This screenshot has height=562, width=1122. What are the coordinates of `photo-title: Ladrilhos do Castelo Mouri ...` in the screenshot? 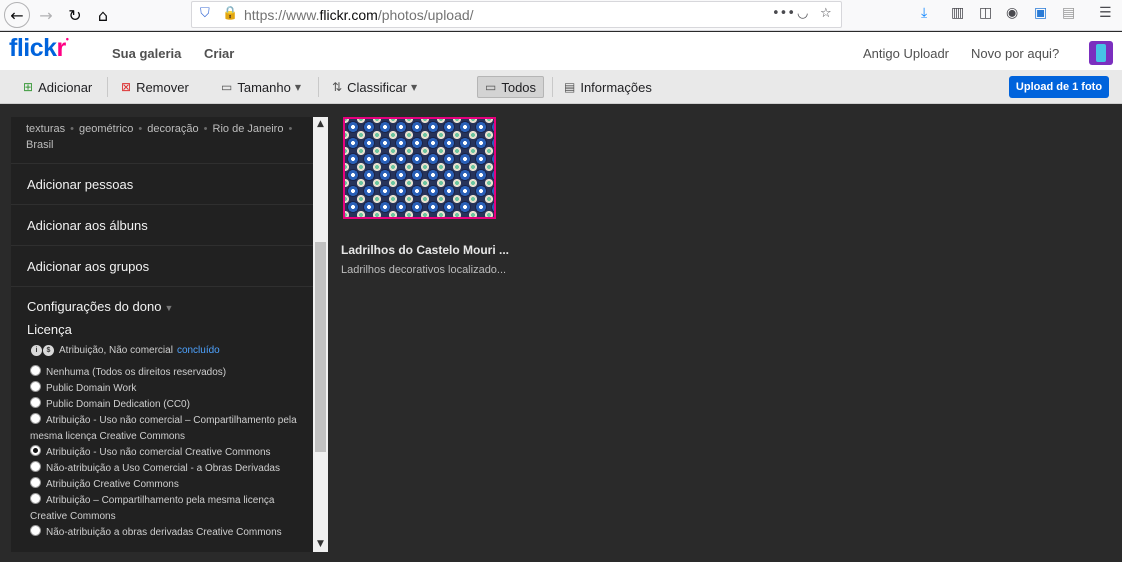 It's located at (425, 250).